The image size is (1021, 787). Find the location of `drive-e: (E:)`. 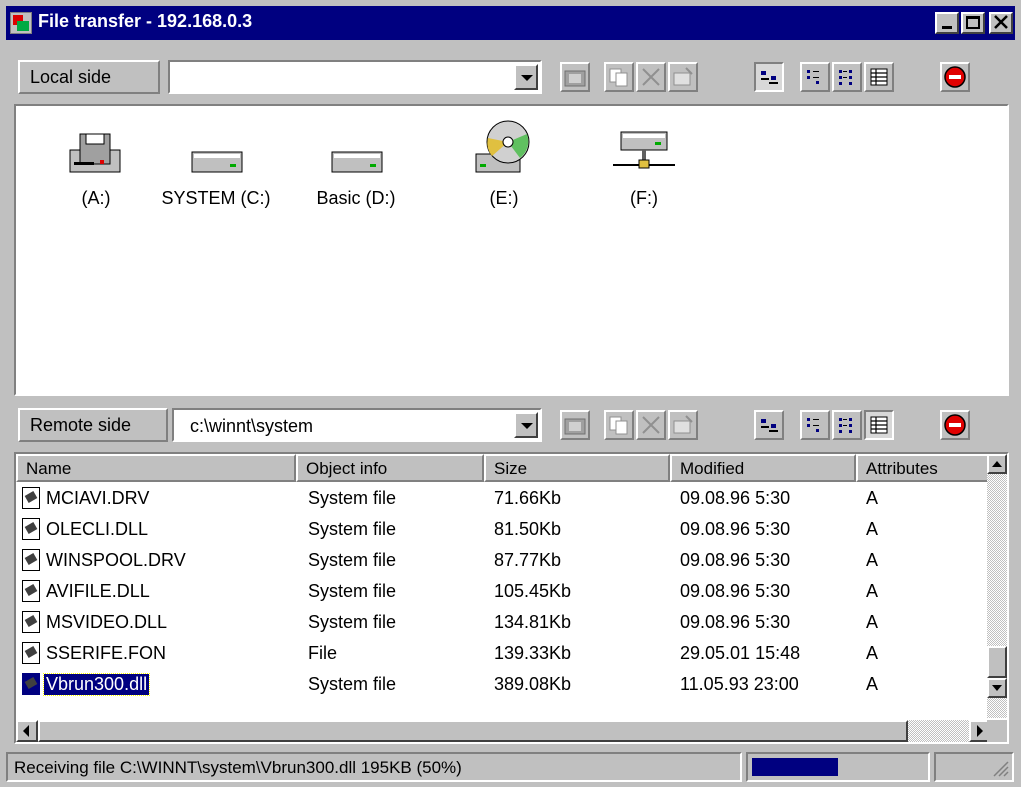

drive-e: (E:) is located at coordinates (504, 163).